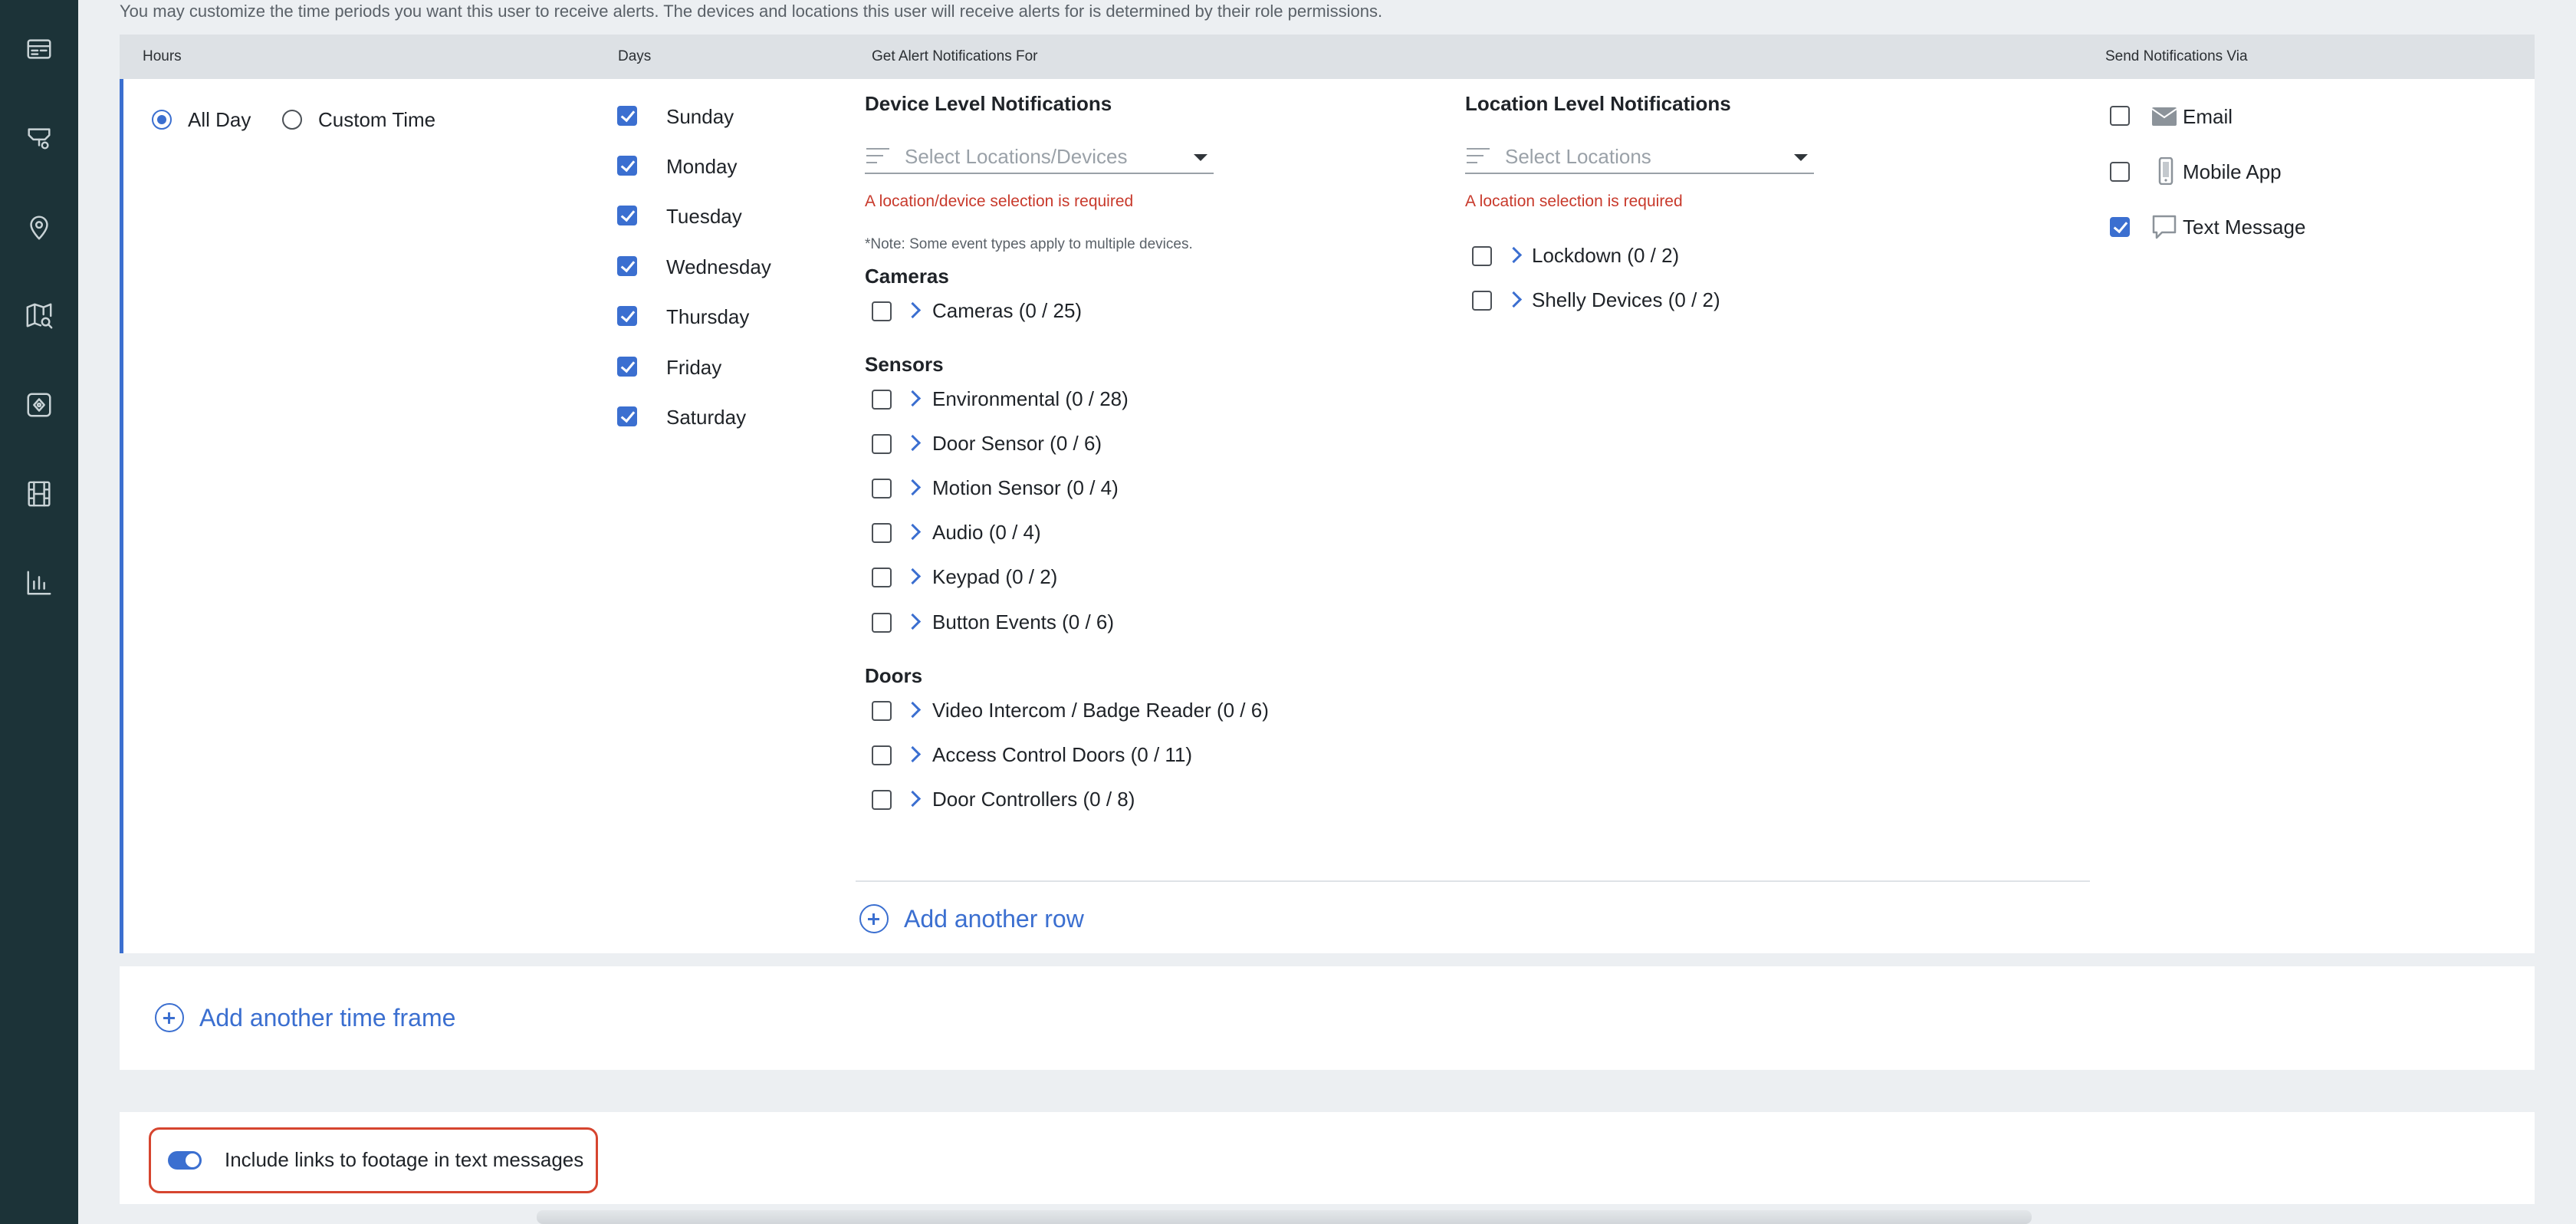 The image size is (2576, 1224). I want to click on device-select: Select Locations/Devices, so click(1039, 156).